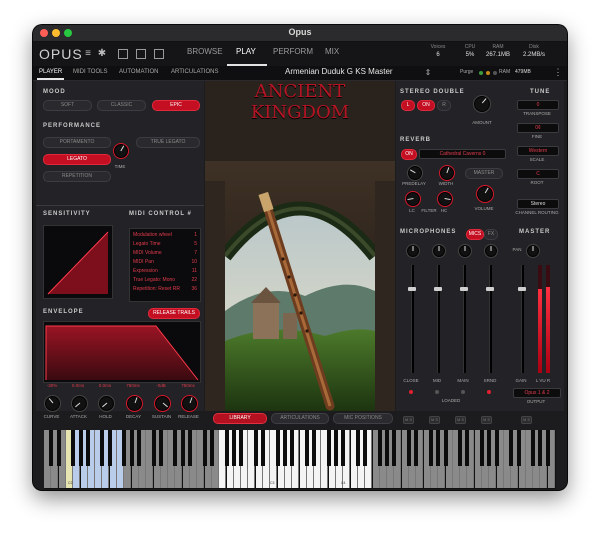 This screenshot has height=538, width=600. What do you see at coordinates (300, 459) in the screenshot?
I see `piano-keyboard: C2 C3 C4` at bounding box center [300, 459].